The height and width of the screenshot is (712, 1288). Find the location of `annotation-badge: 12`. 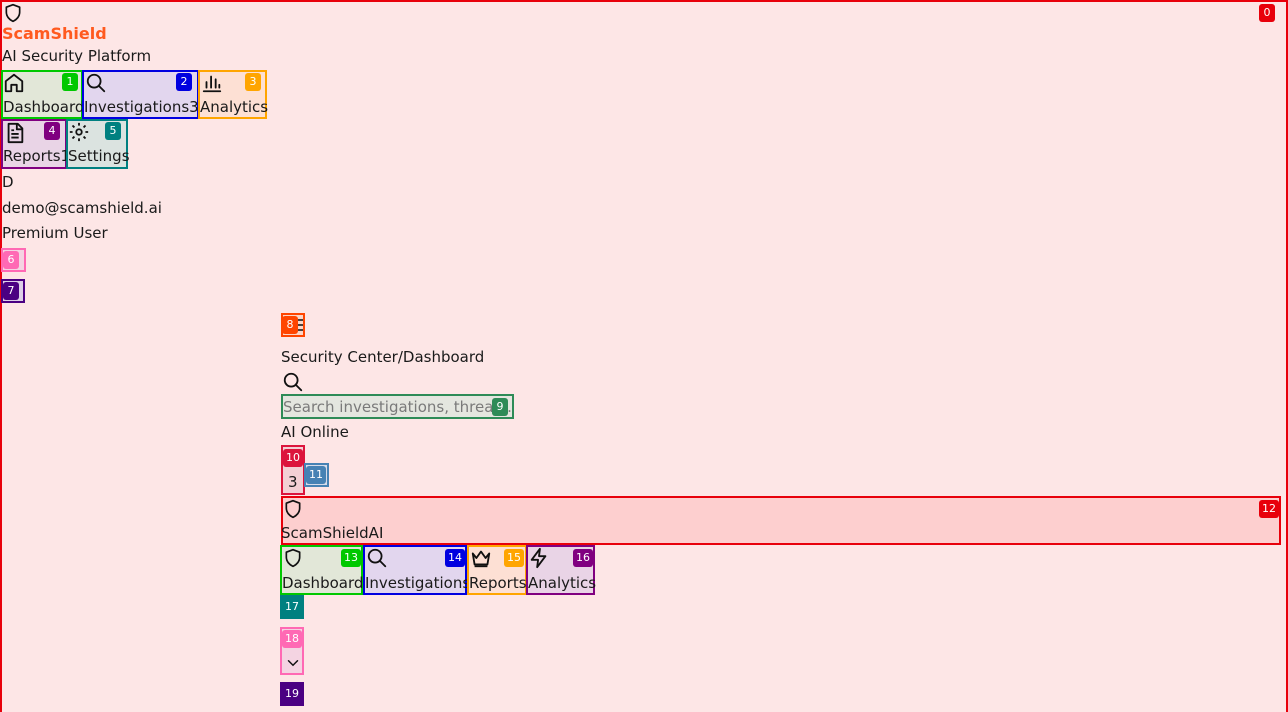

annotation-badge: 12 is located at coordinates (1269, 509).